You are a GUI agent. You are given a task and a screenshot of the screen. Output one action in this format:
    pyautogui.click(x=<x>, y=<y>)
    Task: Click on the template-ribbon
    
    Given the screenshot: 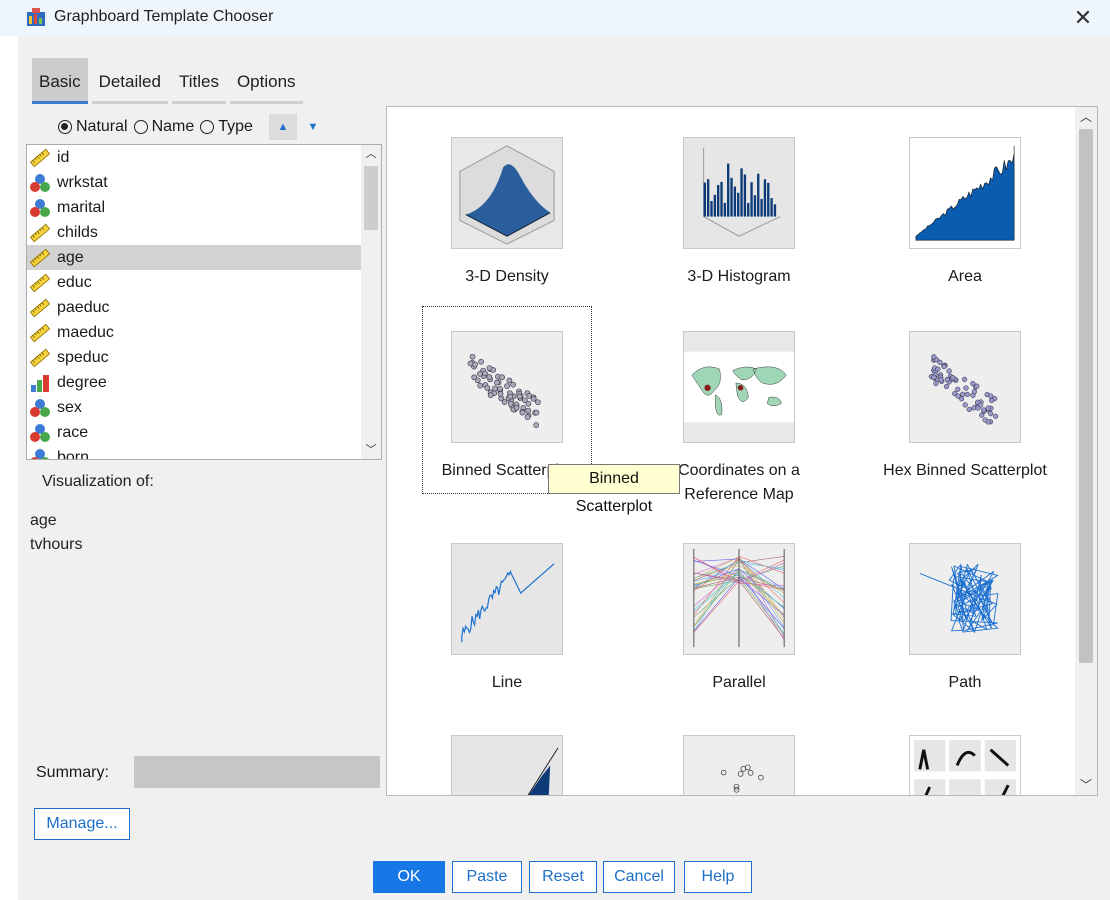 What is the action you would take?
    pyautogui.click(x=507, y=753)
    